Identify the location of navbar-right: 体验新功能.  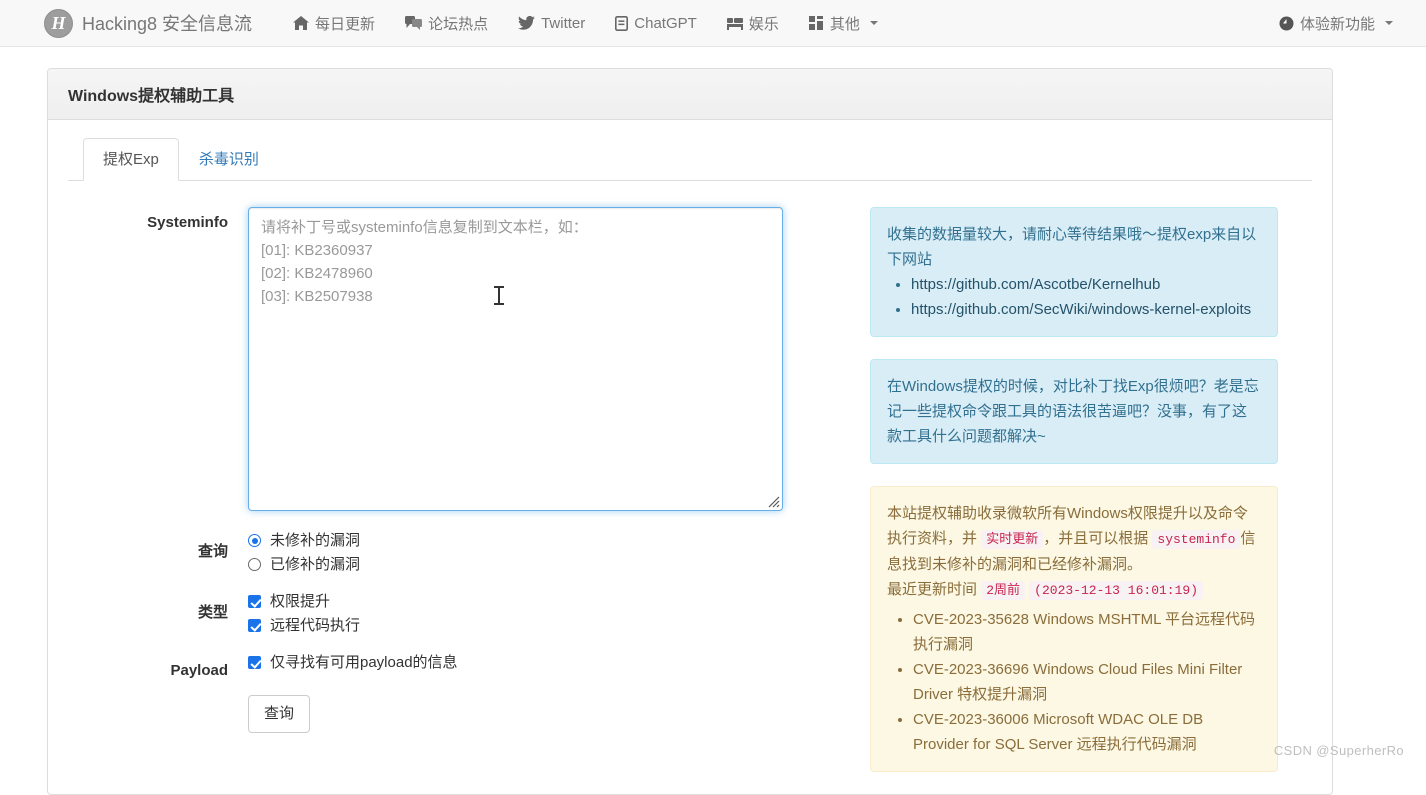
(1336, 23).